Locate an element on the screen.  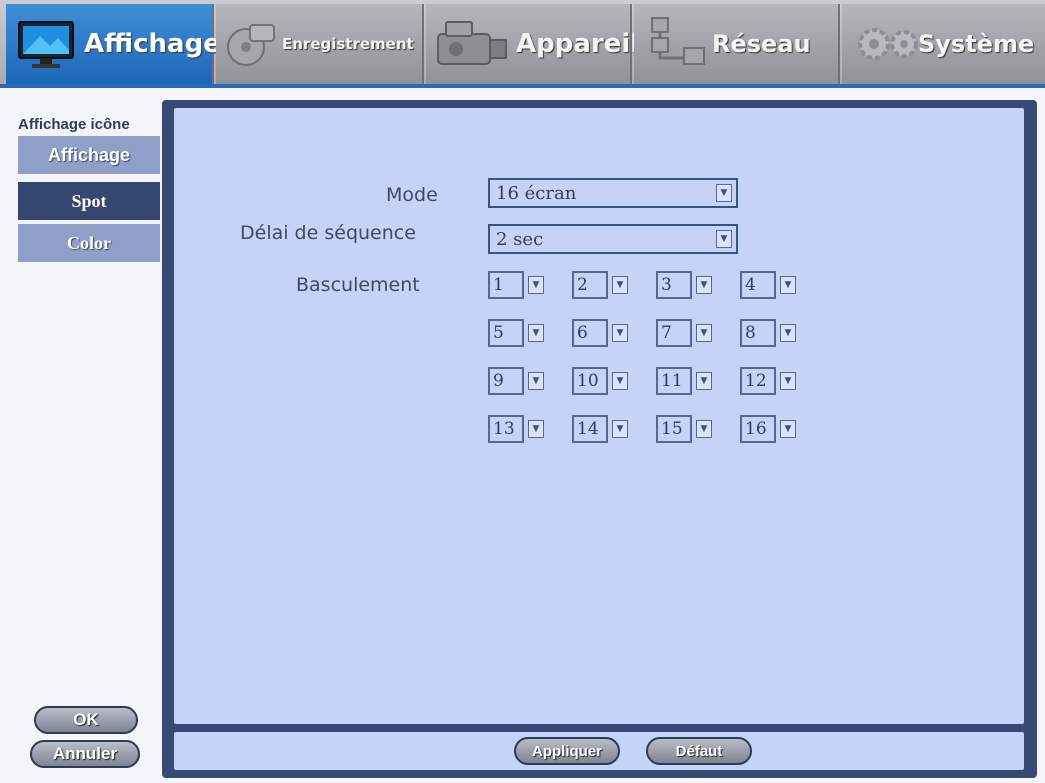
switch-select-2: 2 ▼ is located at coordinates (603, 285).